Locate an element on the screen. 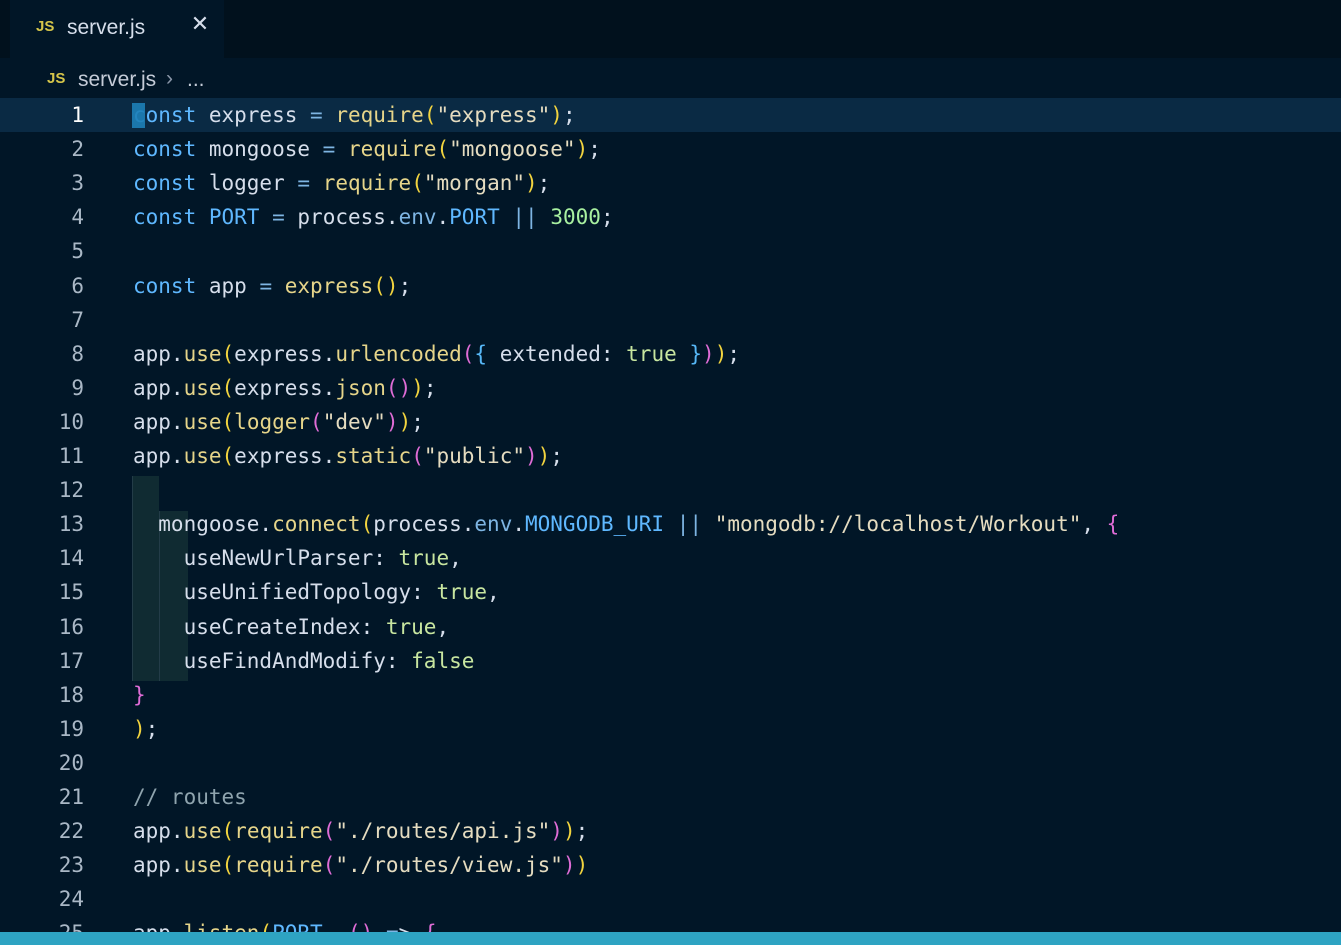 This screenshot has width=1341, height=945. line-number: 15 is located at coordinates (71, 592).